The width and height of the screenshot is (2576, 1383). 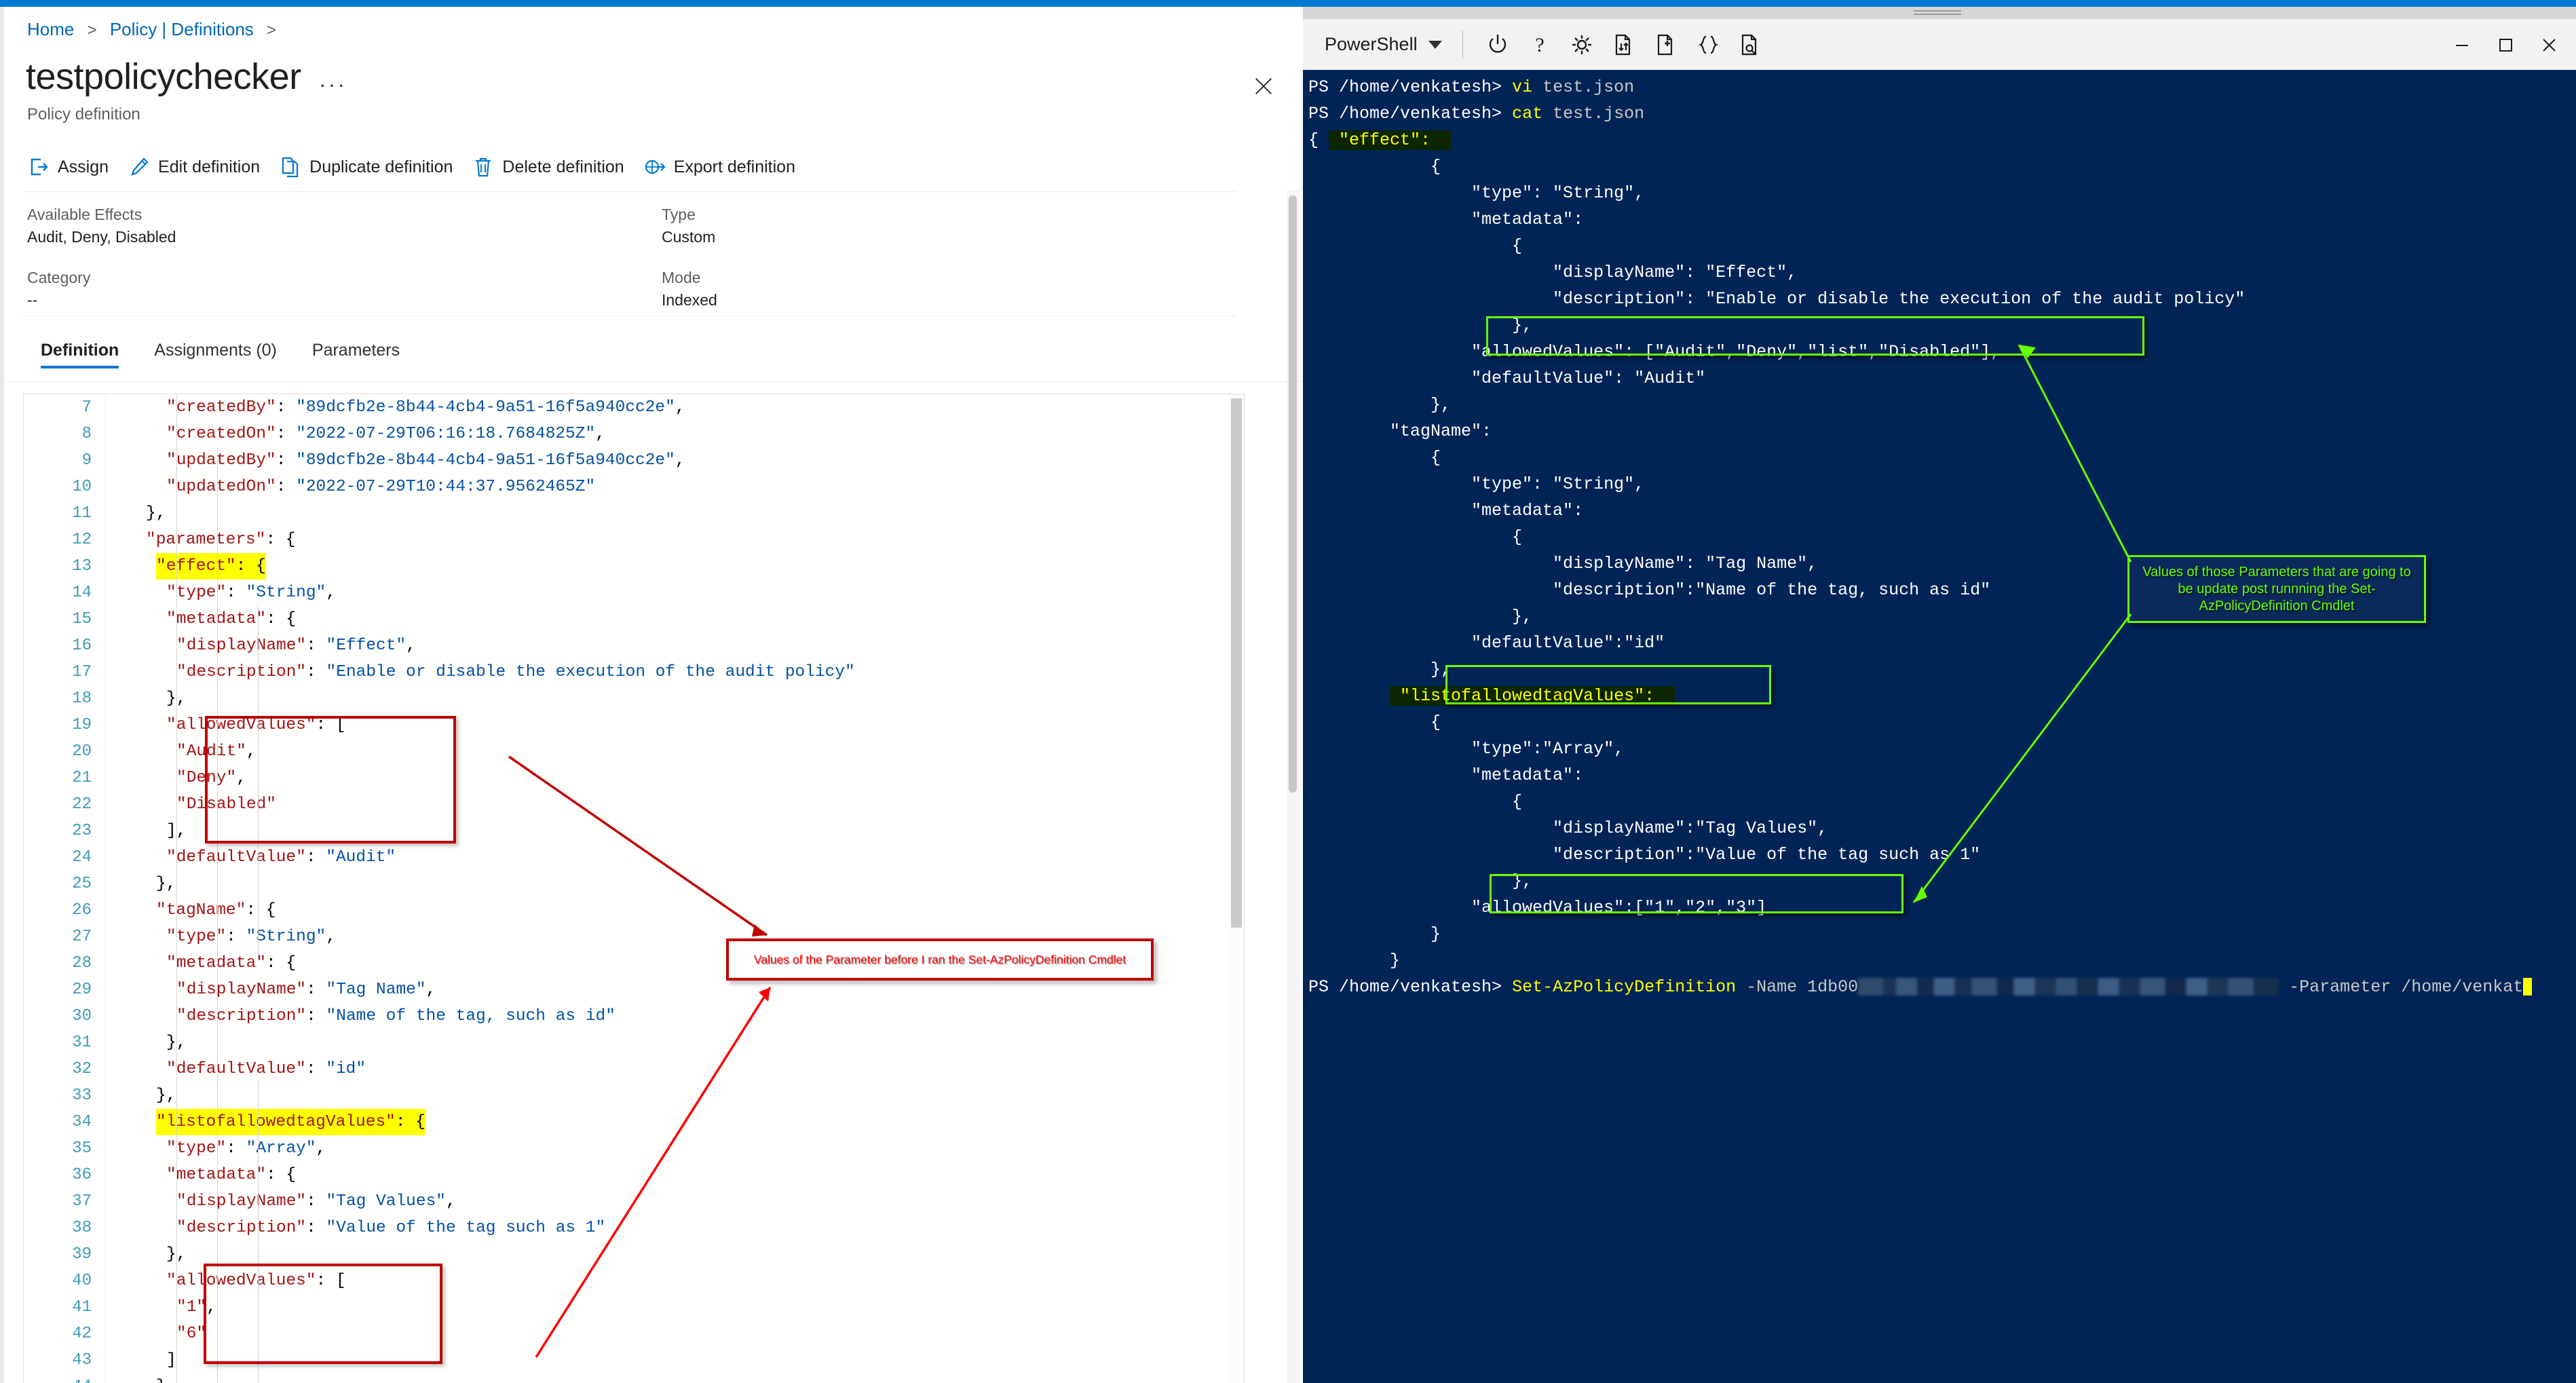 What do you see at coordinates (182, 29) in the screenshot?
I see `breadcrumb-item-policy-definitions: Policy | Definitions` at bounding box center [182, 29].